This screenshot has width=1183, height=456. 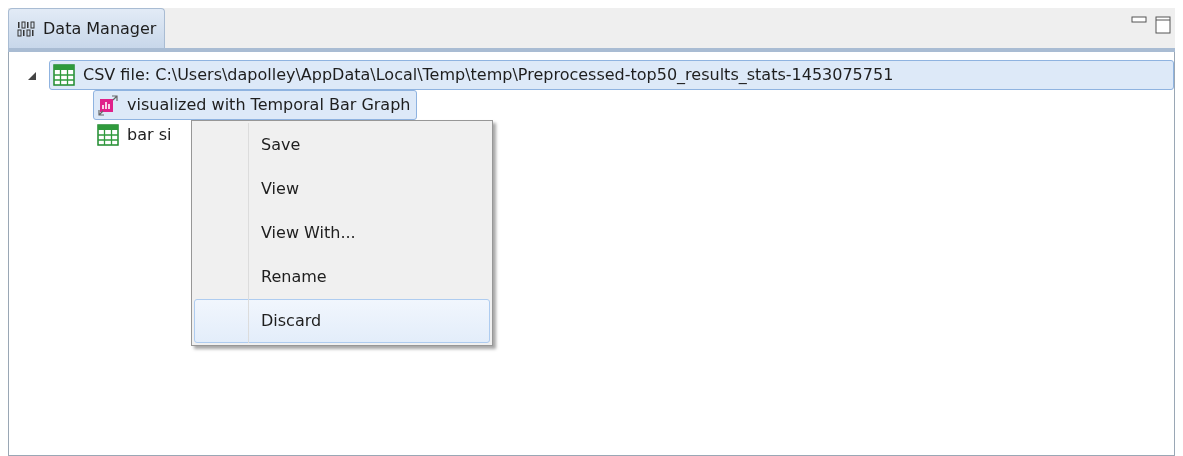 What do you see at coordinates (269, 105) in the screenshot?
I see `item-label: visualized with Temporal Bar Graph` at bounding box center [269, 105].